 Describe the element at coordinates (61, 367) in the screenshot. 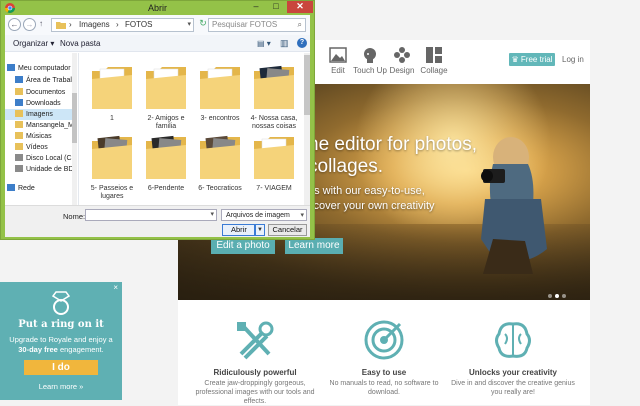

I see `promo-i-do-button: I do` at that location.